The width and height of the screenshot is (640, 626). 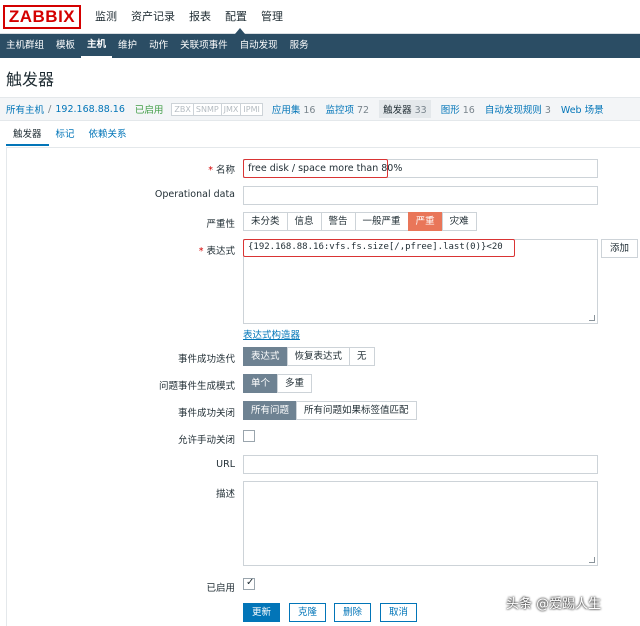 I want to click on items-link: 监控项 72, so click(x=347, y=109).